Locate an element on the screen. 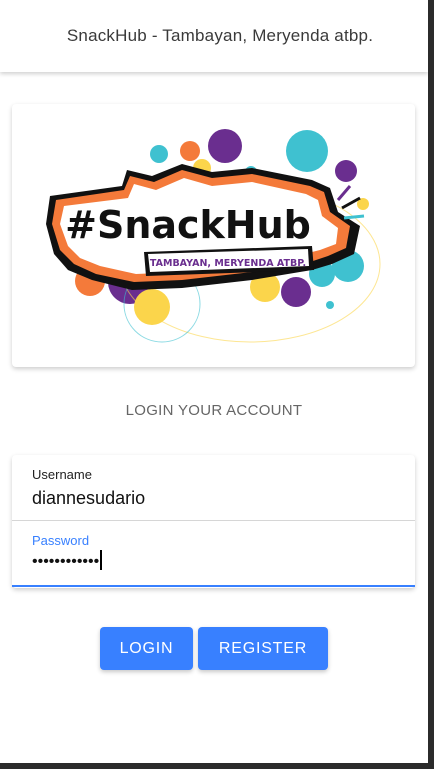  password-input: •••••••••••• is located at coordinates (67, 561).